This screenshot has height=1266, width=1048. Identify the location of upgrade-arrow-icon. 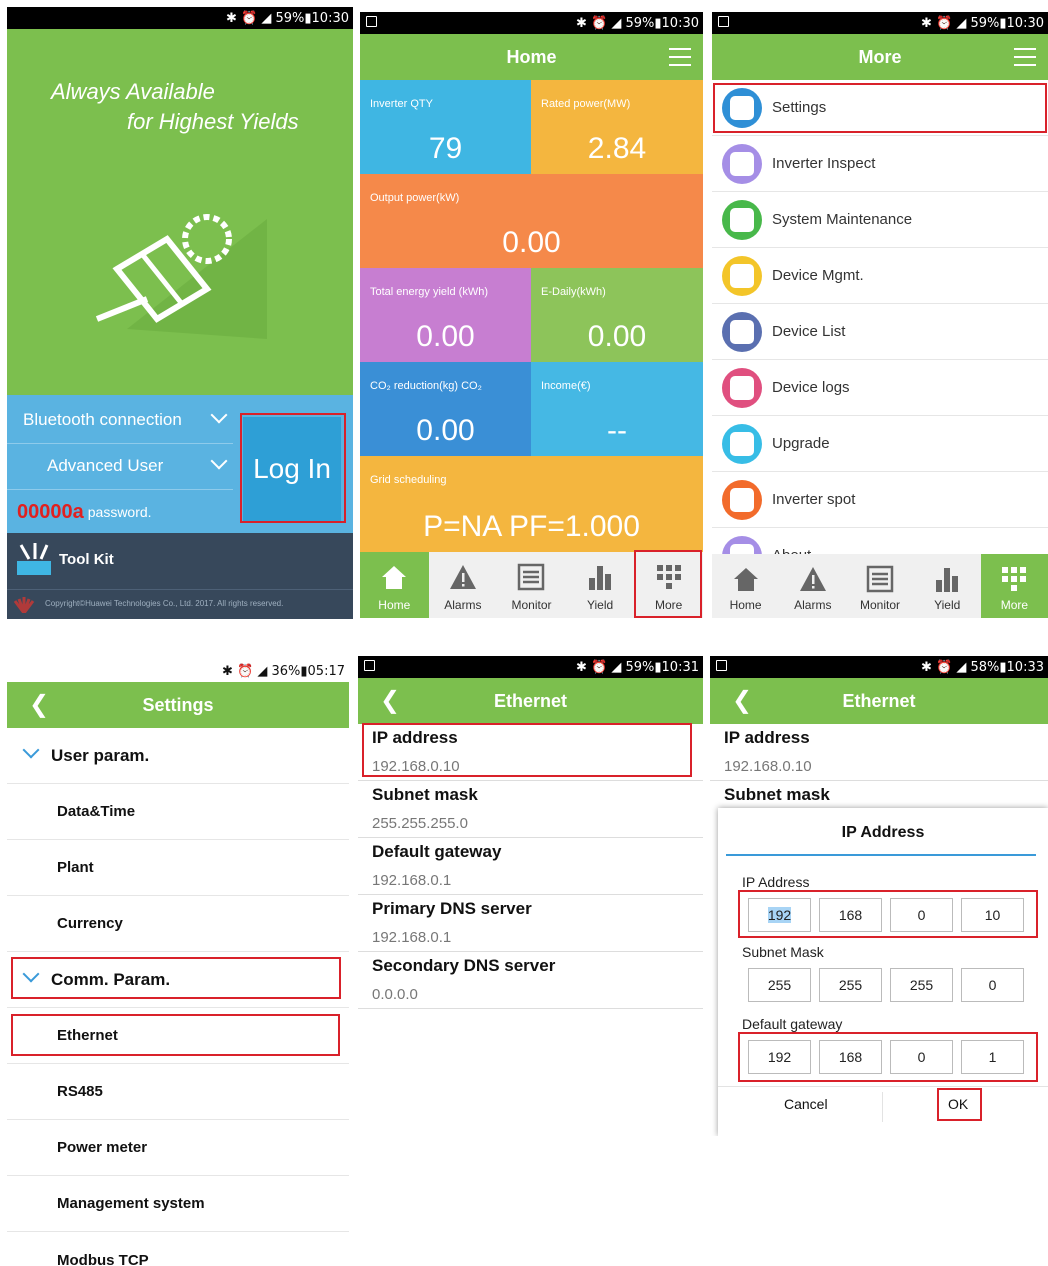
(742, 444).